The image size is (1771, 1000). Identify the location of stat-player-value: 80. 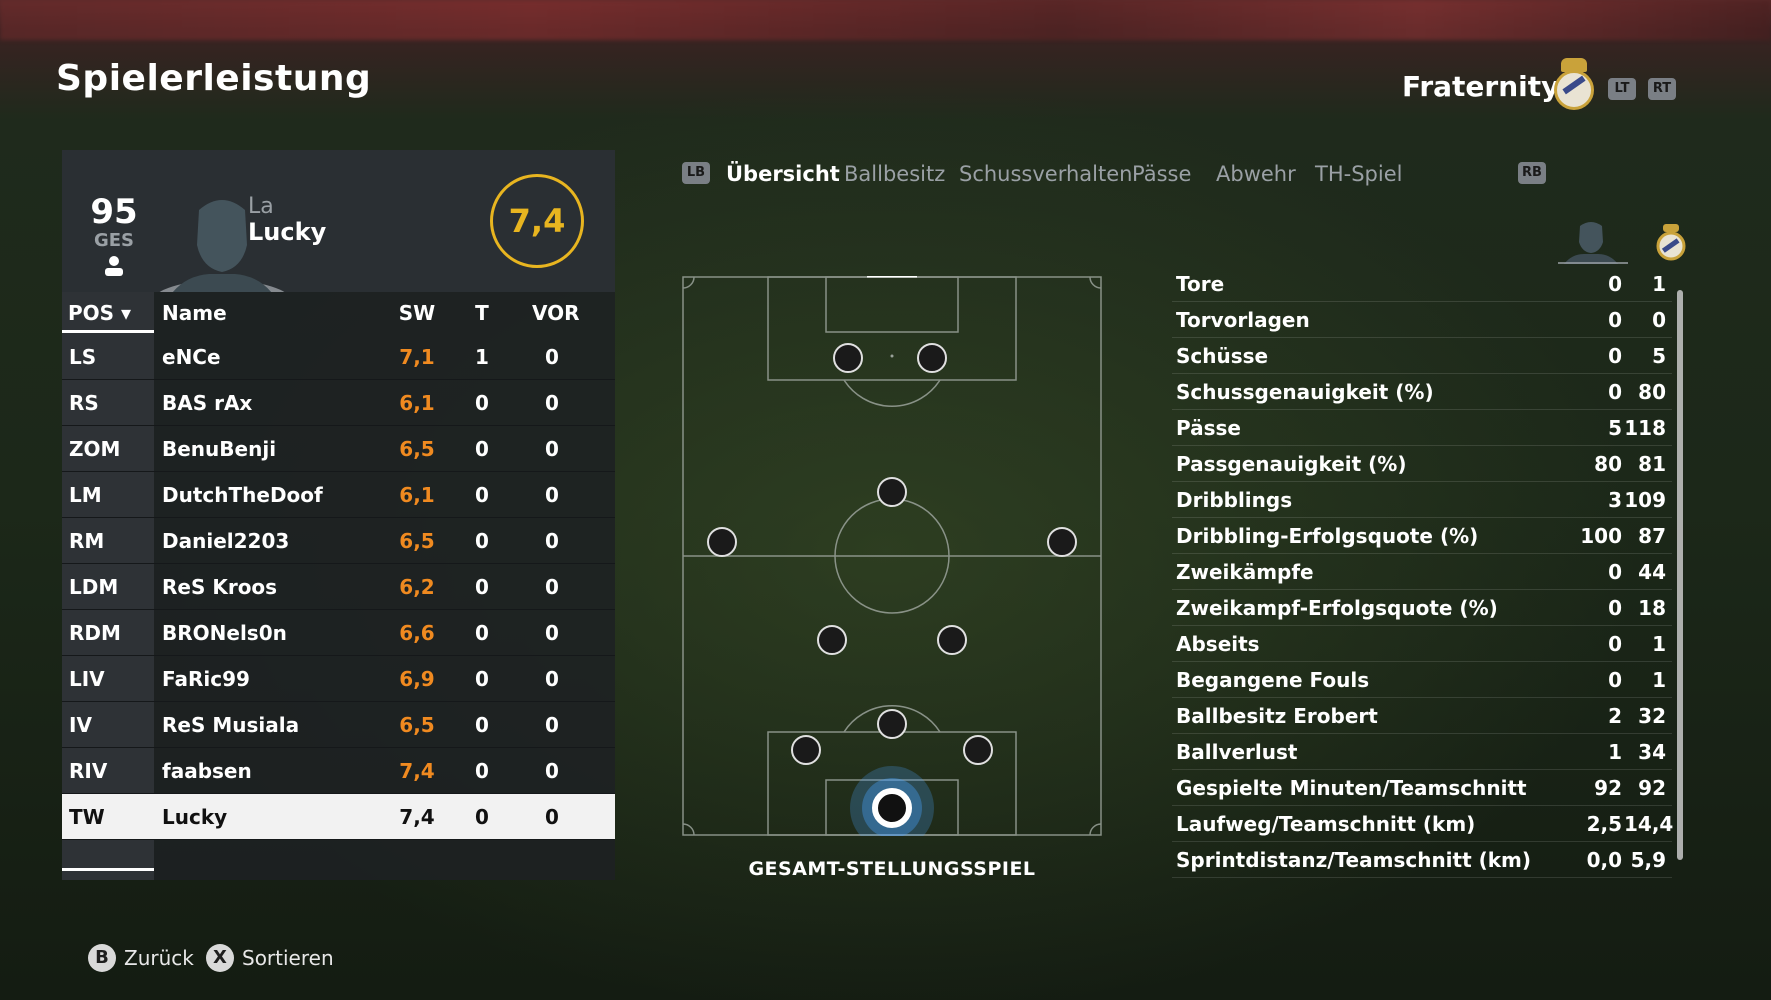
(1608, 464).